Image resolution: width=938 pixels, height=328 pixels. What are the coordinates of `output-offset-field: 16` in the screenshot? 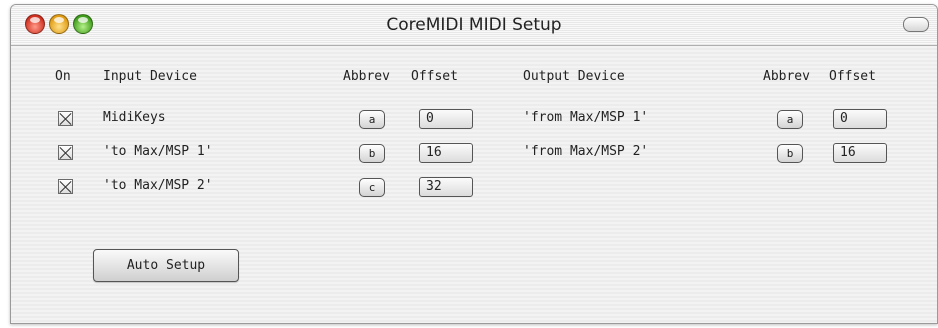 It's located at (860, 153).